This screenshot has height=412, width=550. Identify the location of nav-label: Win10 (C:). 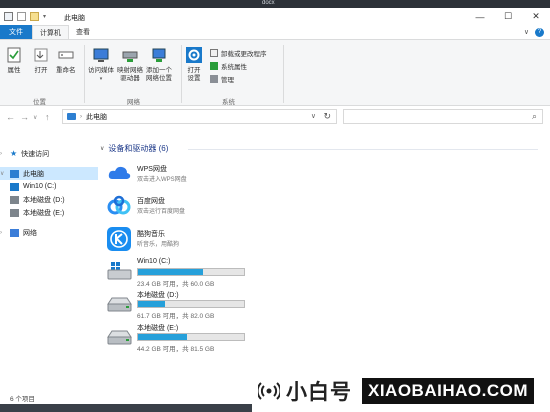
(40, 186).